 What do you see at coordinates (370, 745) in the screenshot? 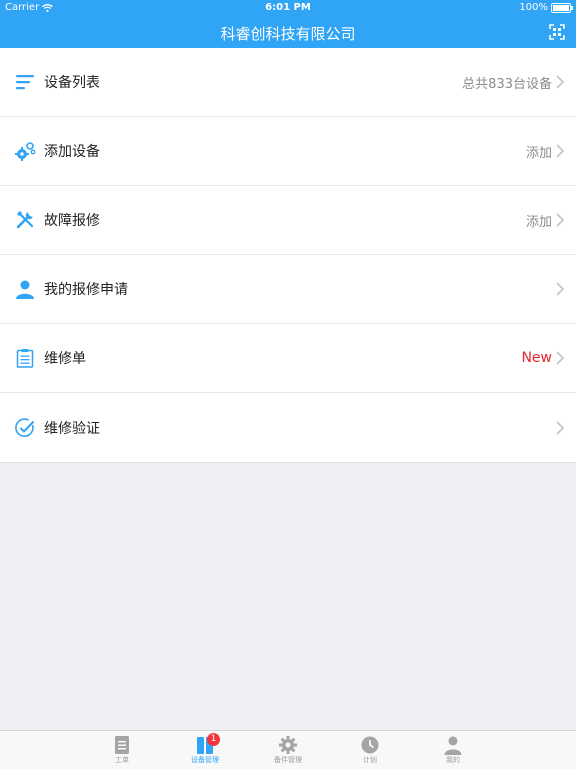
I see `clock-icon` at bounding box center [370, 745].